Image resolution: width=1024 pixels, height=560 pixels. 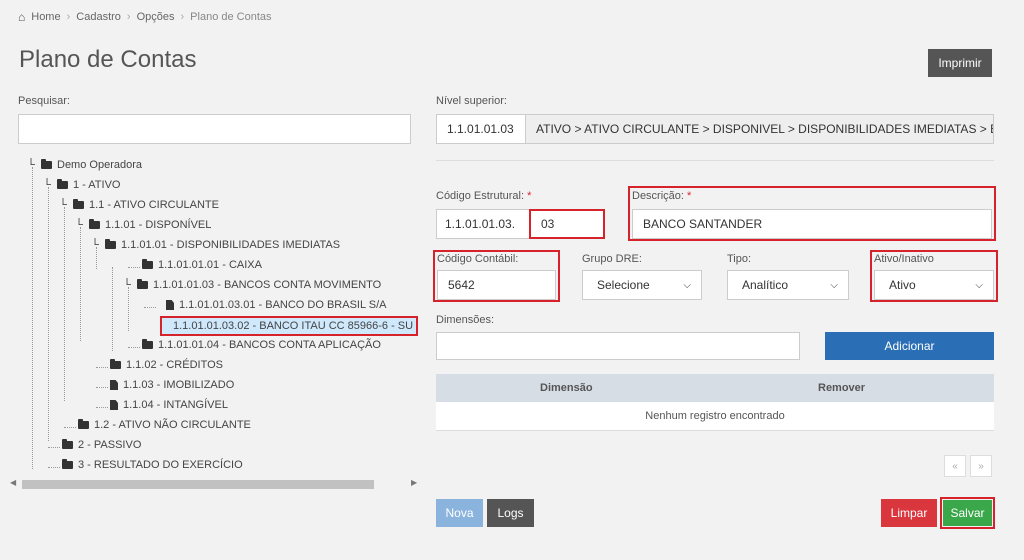 What do you see at coordinates (158, 225) in the screenshot?
I see `tree-node-label: 1.1.01 - DISPONÍVEL` at bounding box center [158, 225].